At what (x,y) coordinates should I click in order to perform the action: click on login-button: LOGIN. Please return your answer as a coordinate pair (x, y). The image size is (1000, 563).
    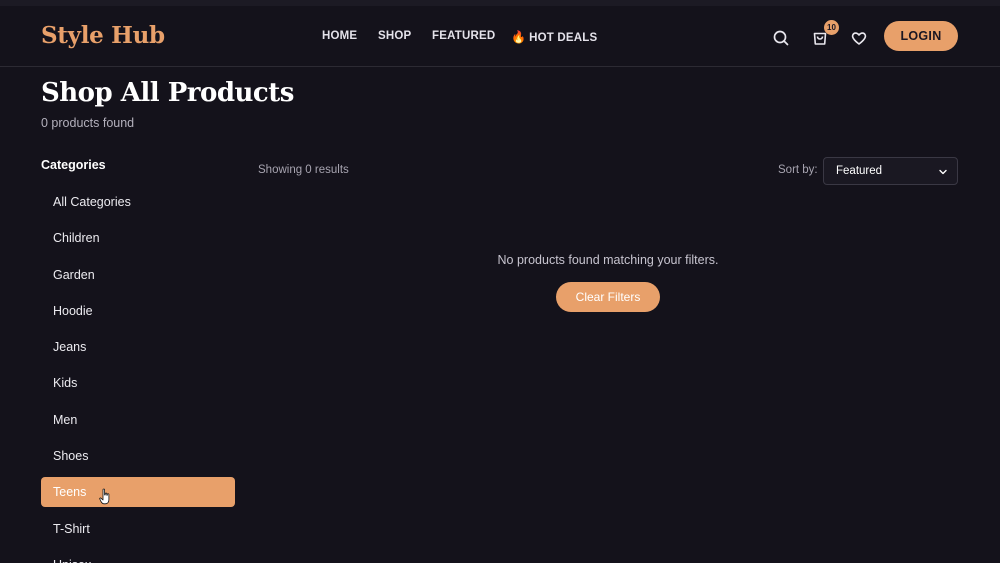
    Looking at the image, I should click on (921, 36).